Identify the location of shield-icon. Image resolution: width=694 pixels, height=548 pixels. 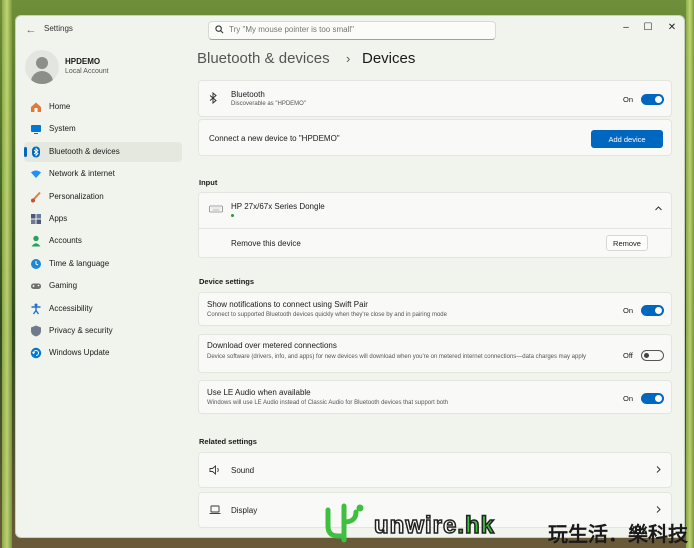
(36, 331).